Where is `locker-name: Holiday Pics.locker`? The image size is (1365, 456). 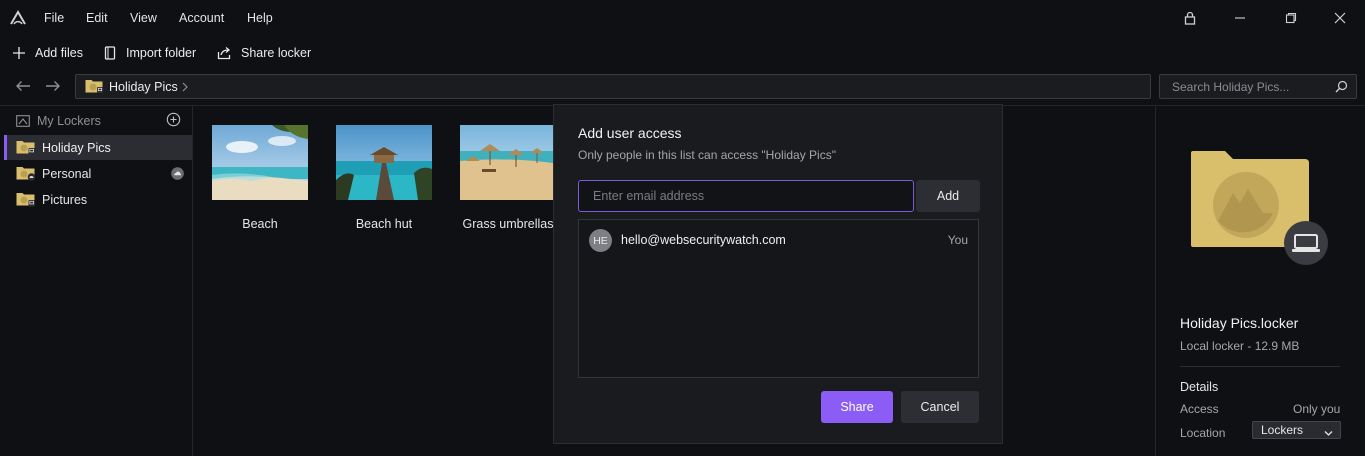
locker-name: Holiday Pics.locker is located at coordinates (1239, 323).